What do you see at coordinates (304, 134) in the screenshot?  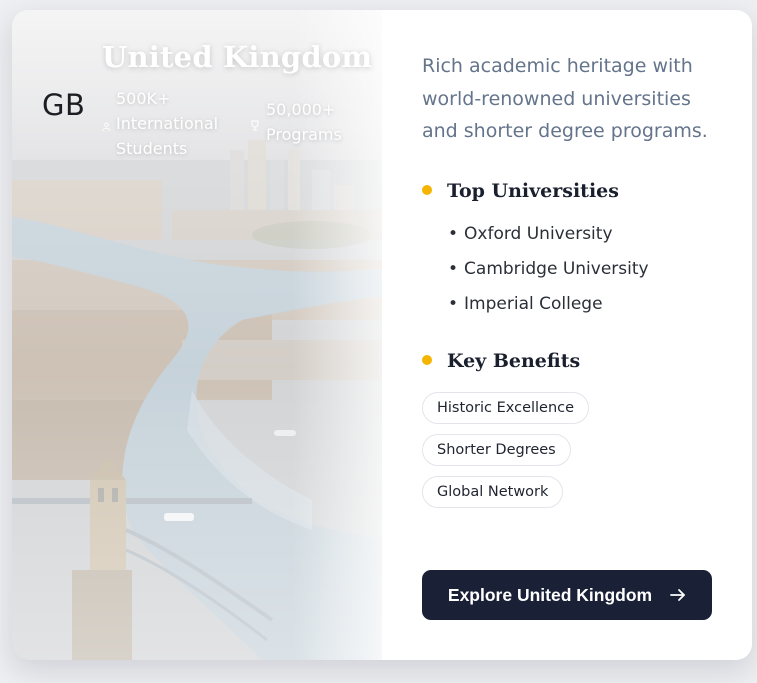 I see `stat-programs-label: Programs` at bounding box center [304, 134].